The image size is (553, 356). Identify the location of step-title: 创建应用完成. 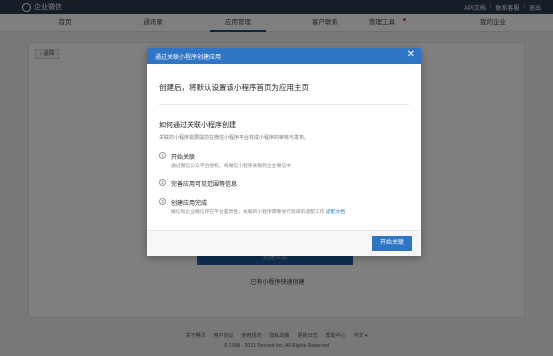
(189, 204).